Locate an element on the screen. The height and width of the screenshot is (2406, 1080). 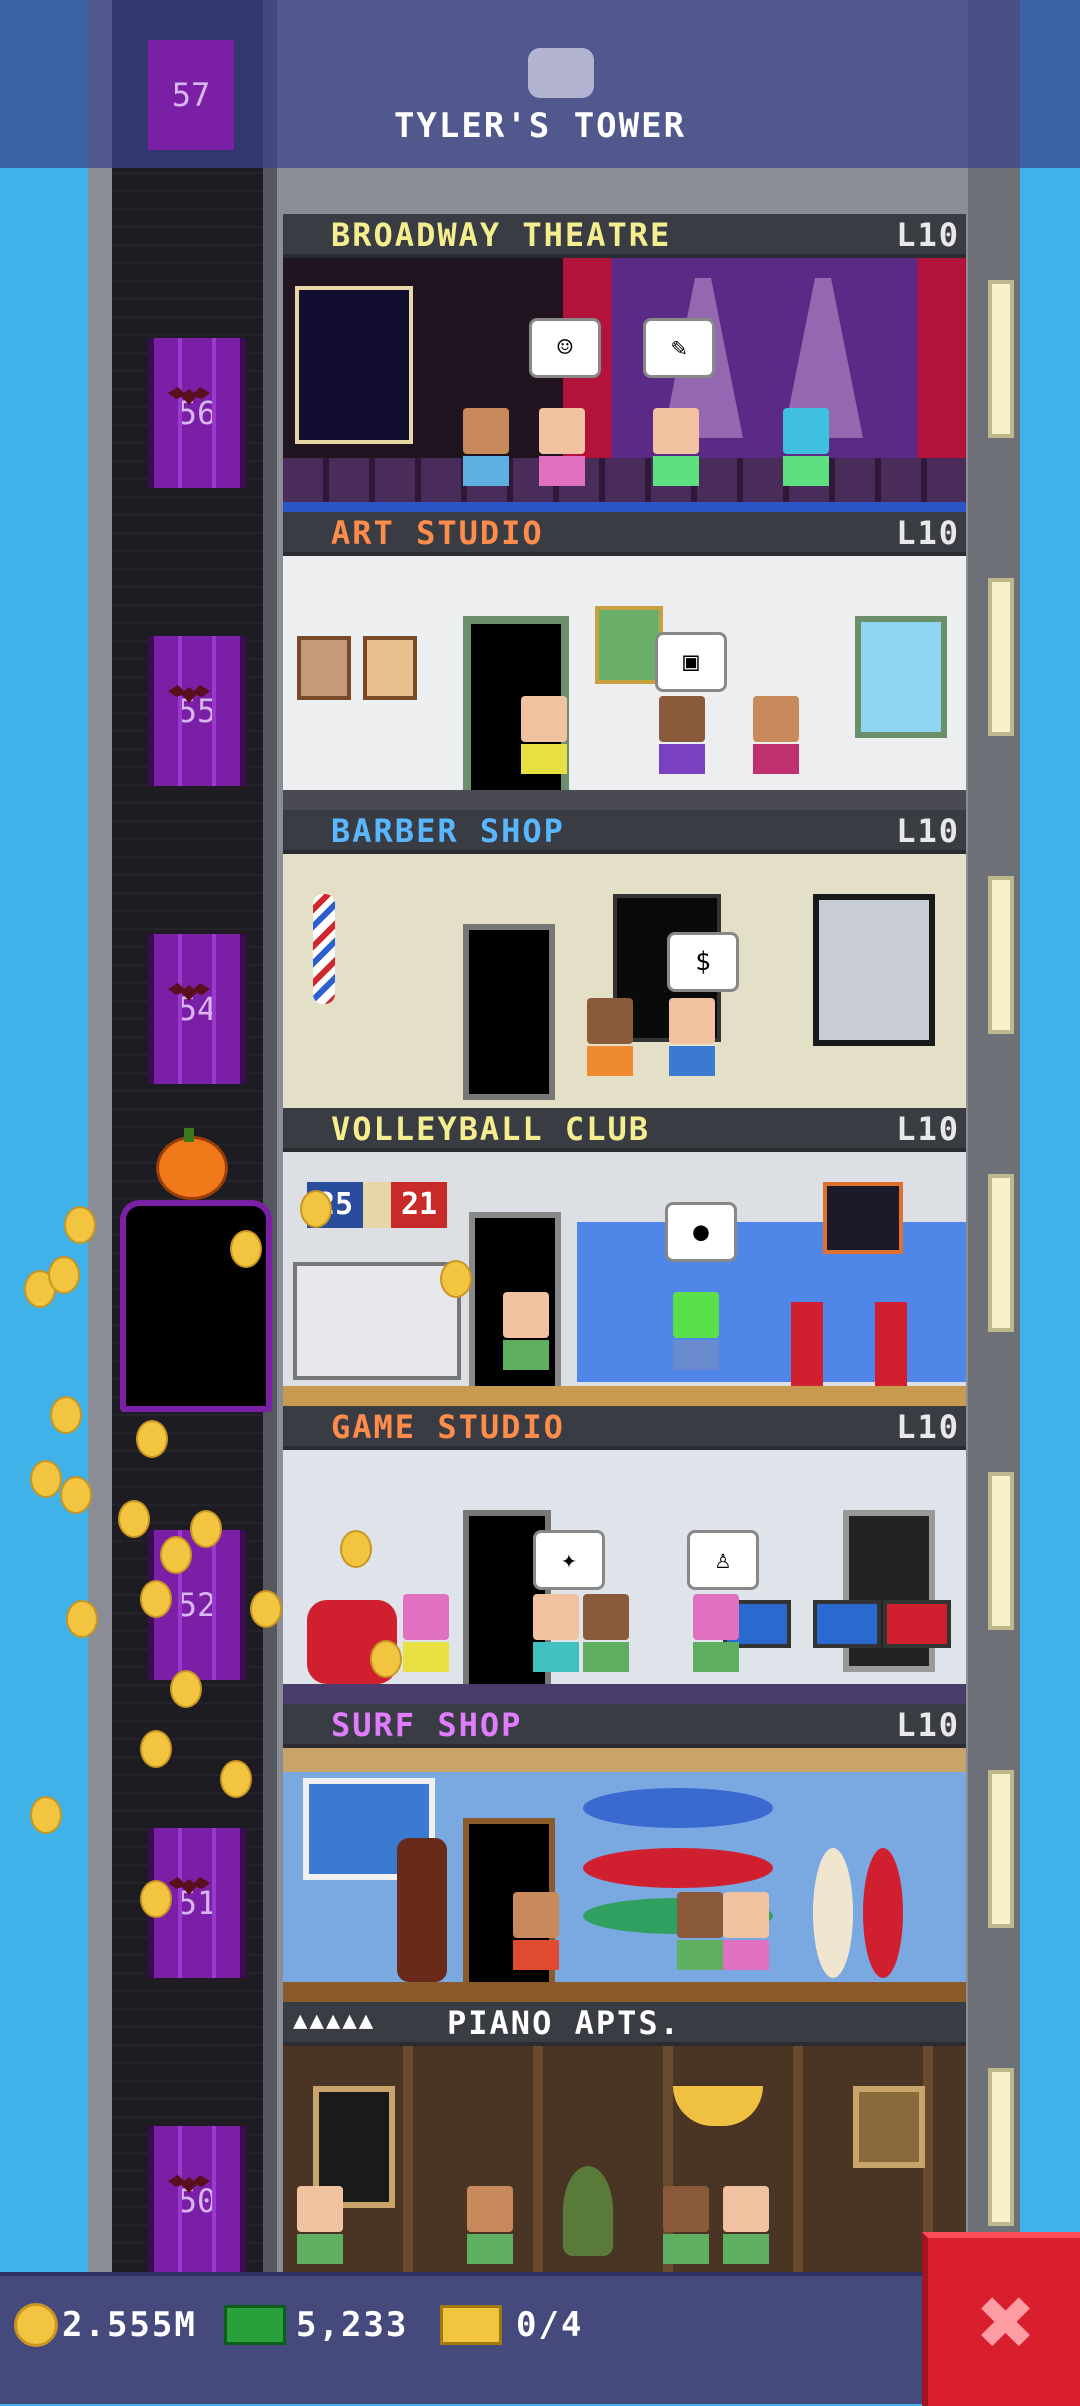
floor-art-studio: ART STUDIO L10 ▣ is located at coordinates (624, 661).